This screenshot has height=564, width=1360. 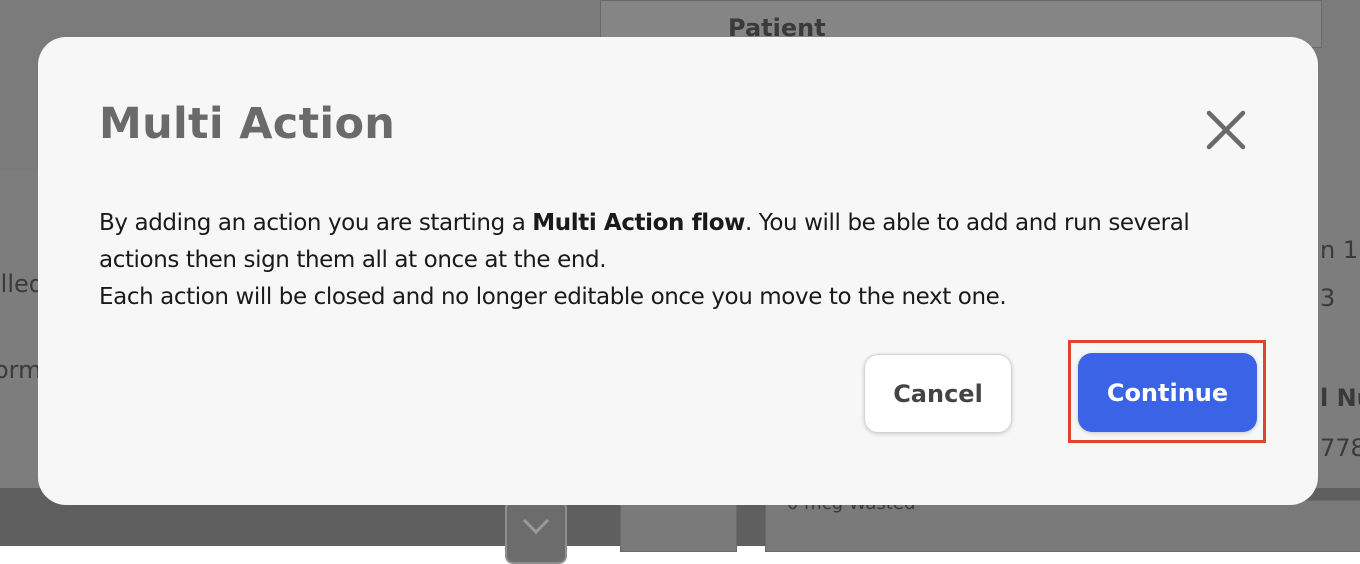 I want to click on continue-button: Continue, so click(x=1167, y=392).